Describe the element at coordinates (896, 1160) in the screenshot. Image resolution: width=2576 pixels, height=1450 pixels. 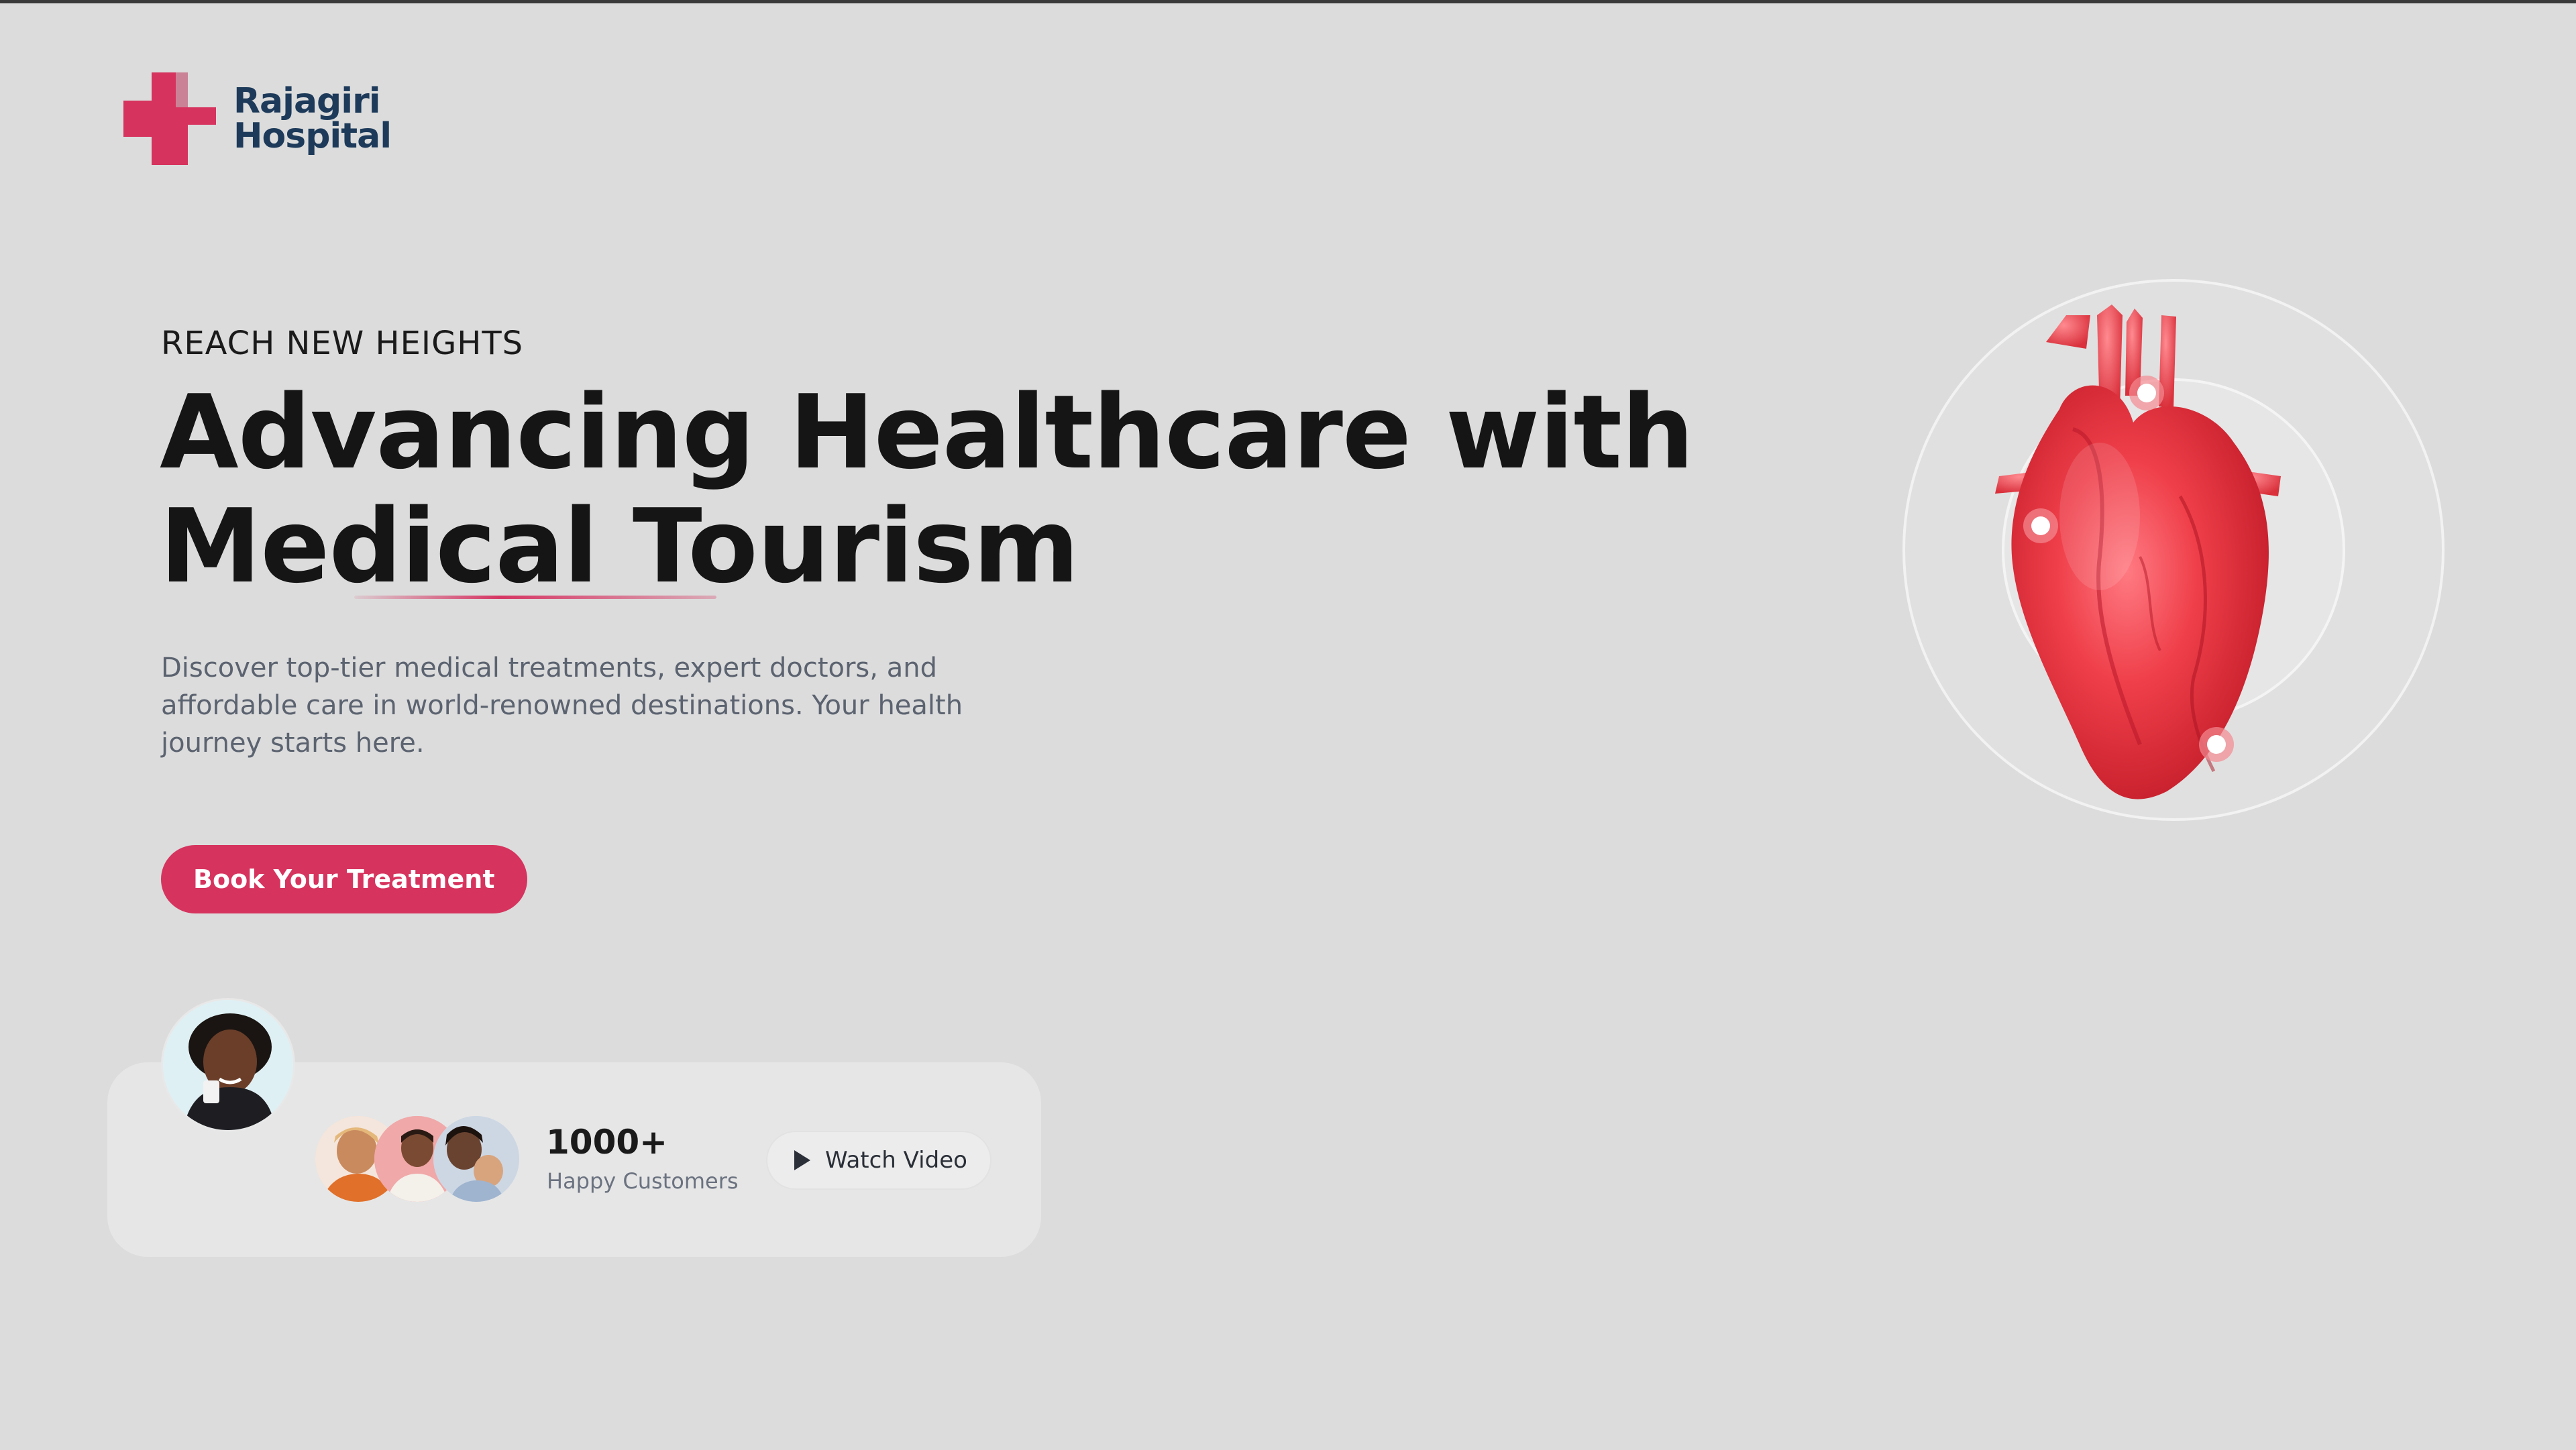
I see `watch-video-label: Watch Video` at that location.